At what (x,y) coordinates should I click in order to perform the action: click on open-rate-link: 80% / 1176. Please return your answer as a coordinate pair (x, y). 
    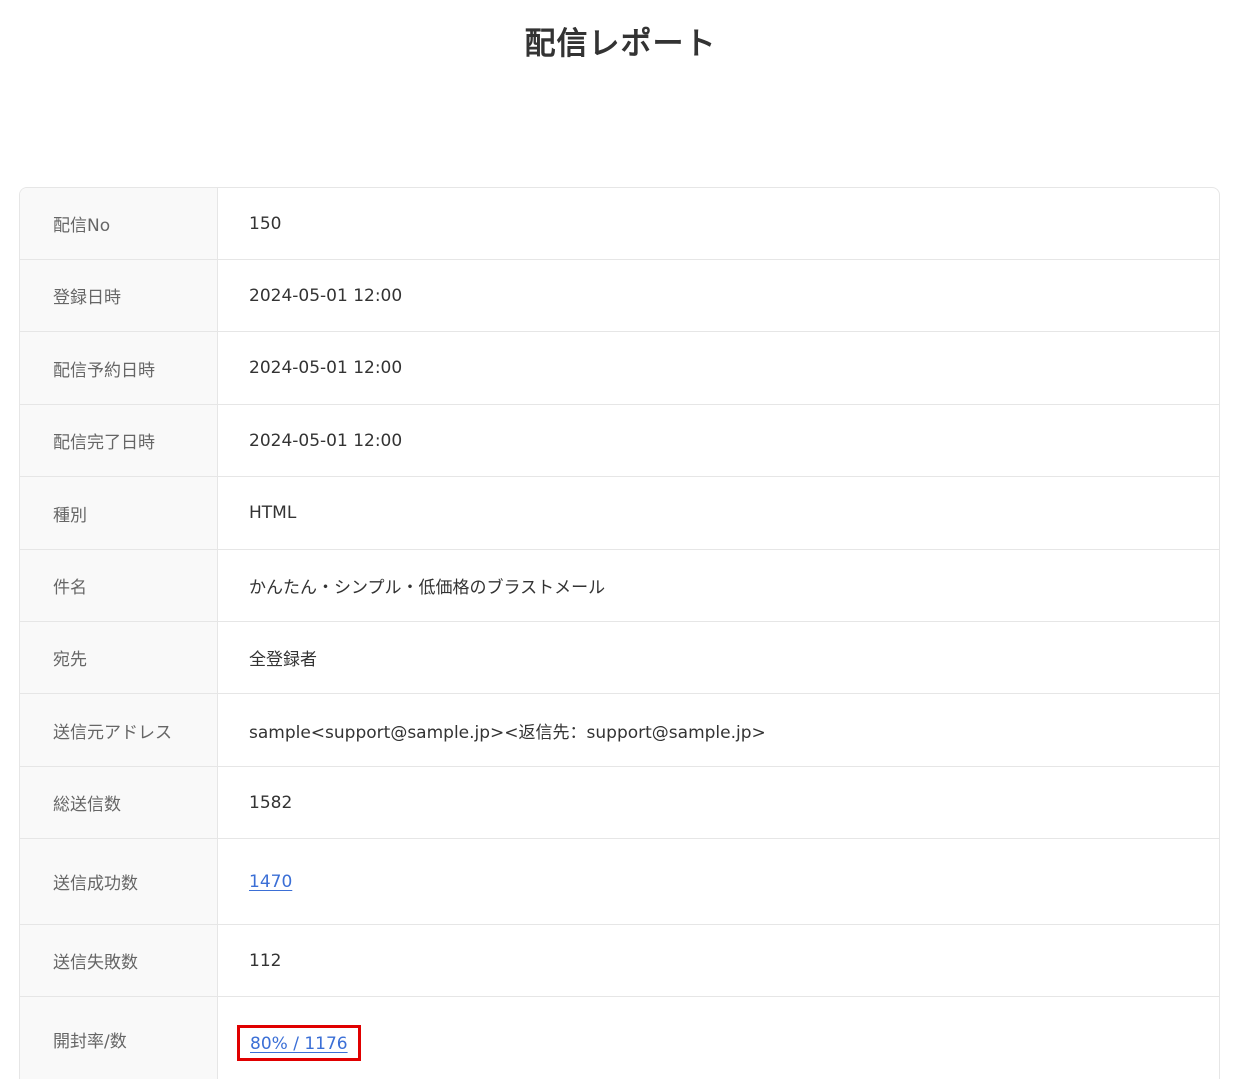
    Looking at the image, I should click on (299, 1044).